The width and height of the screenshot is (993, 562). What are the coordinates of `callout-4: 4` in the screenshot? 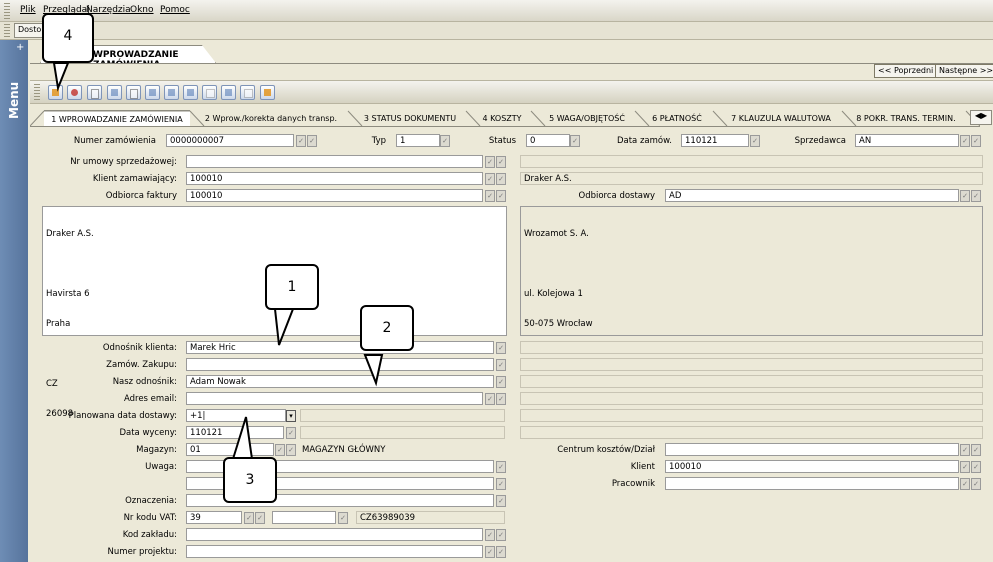 It's located at (68, 38).